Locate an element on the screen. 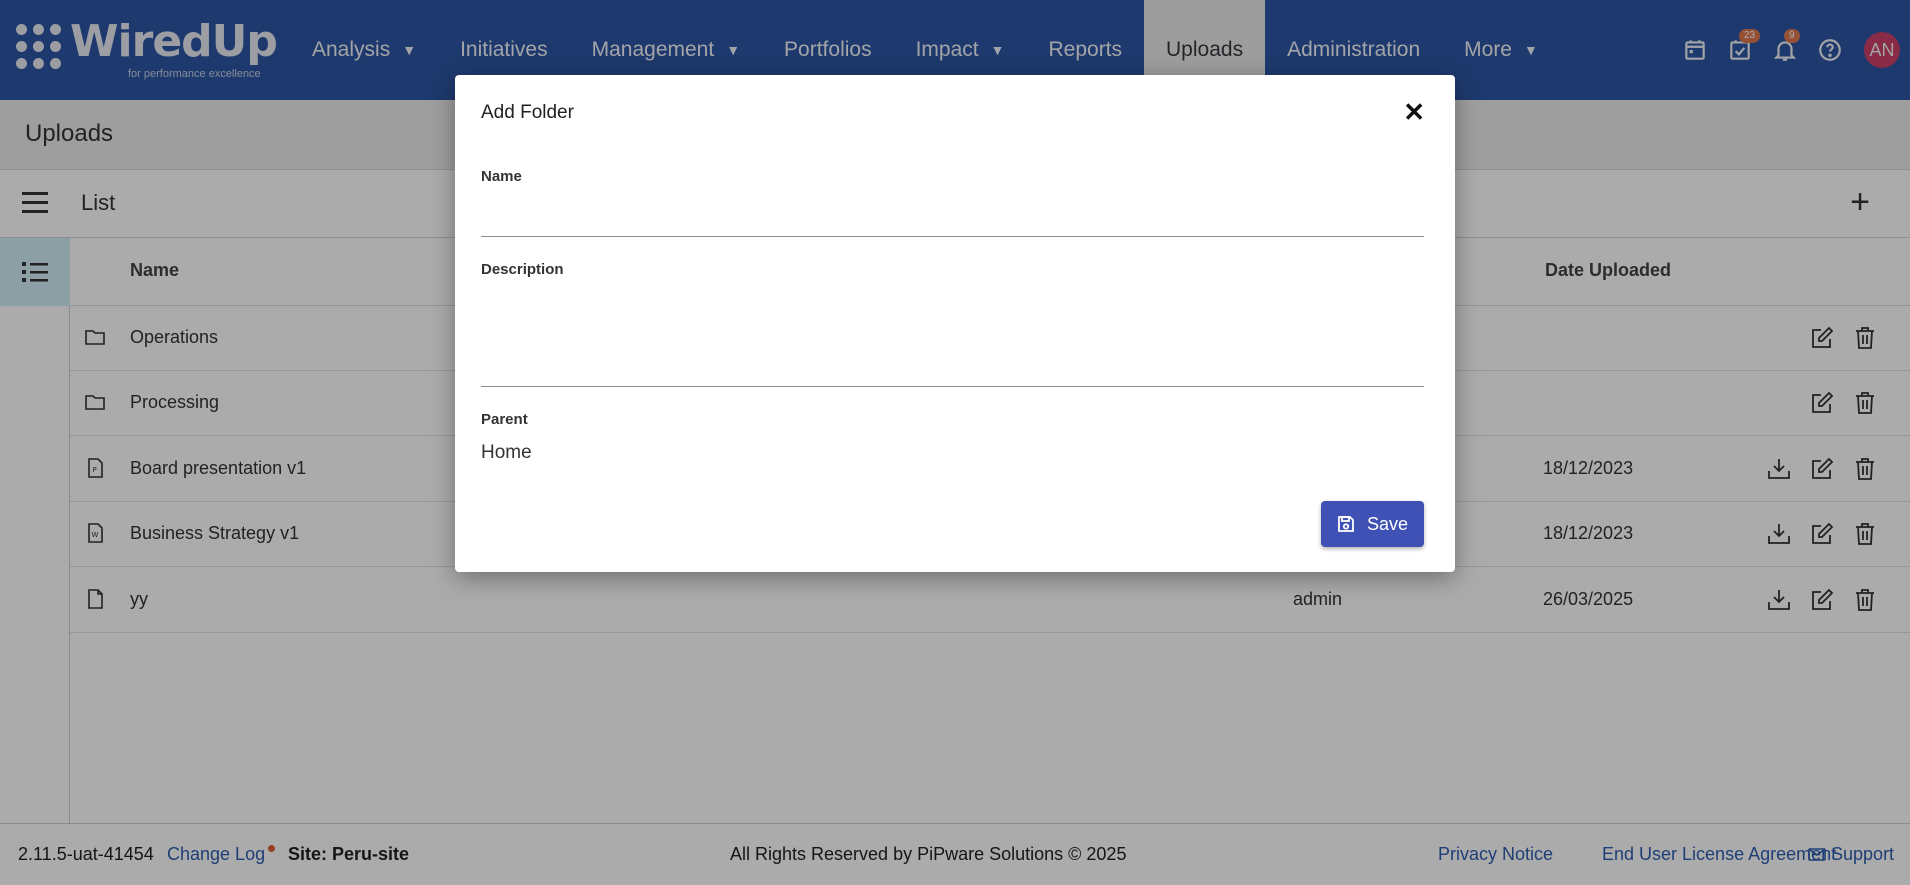 This screenshot has height=885, width=1910. parent-field-label: Parent is located at coordinates (504, 419).